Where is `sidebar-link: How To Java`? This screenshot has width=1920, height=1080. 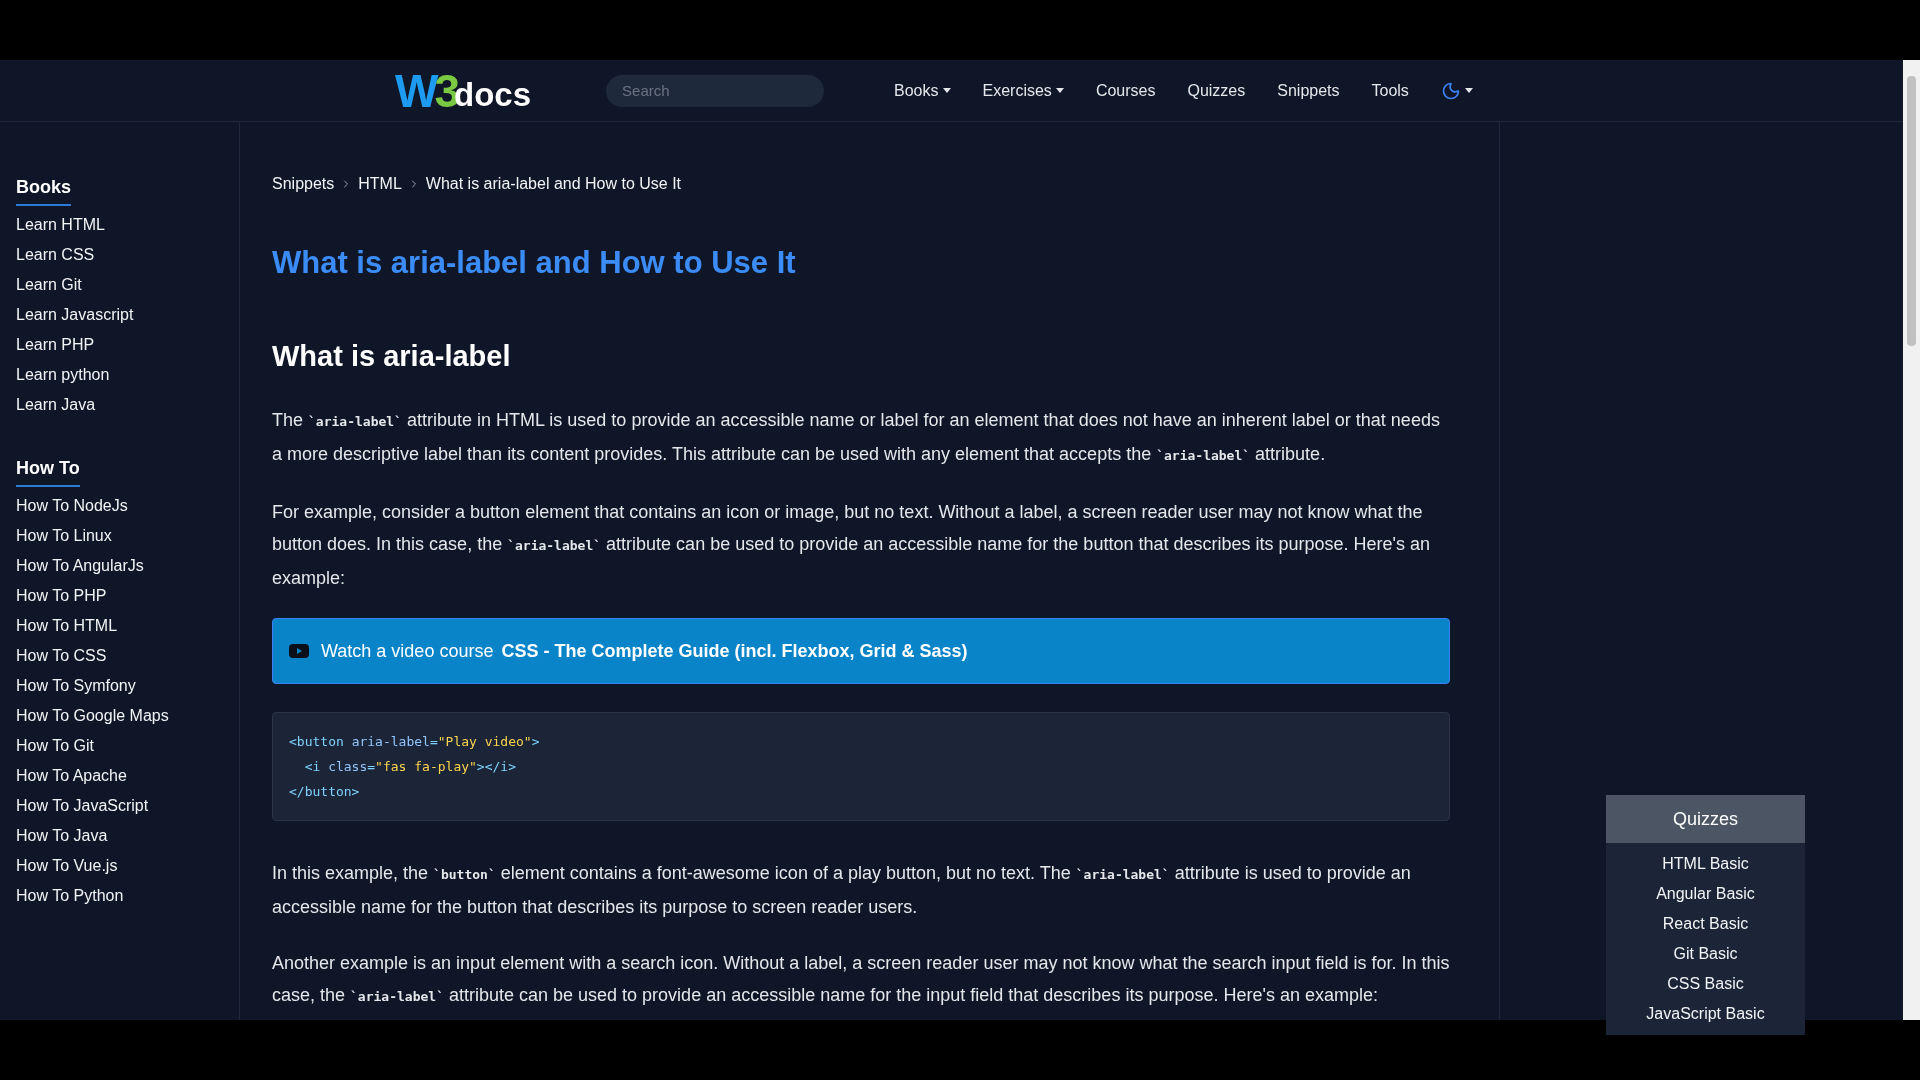
sidebar-link: How To Java is located at coordinates (62, 836).